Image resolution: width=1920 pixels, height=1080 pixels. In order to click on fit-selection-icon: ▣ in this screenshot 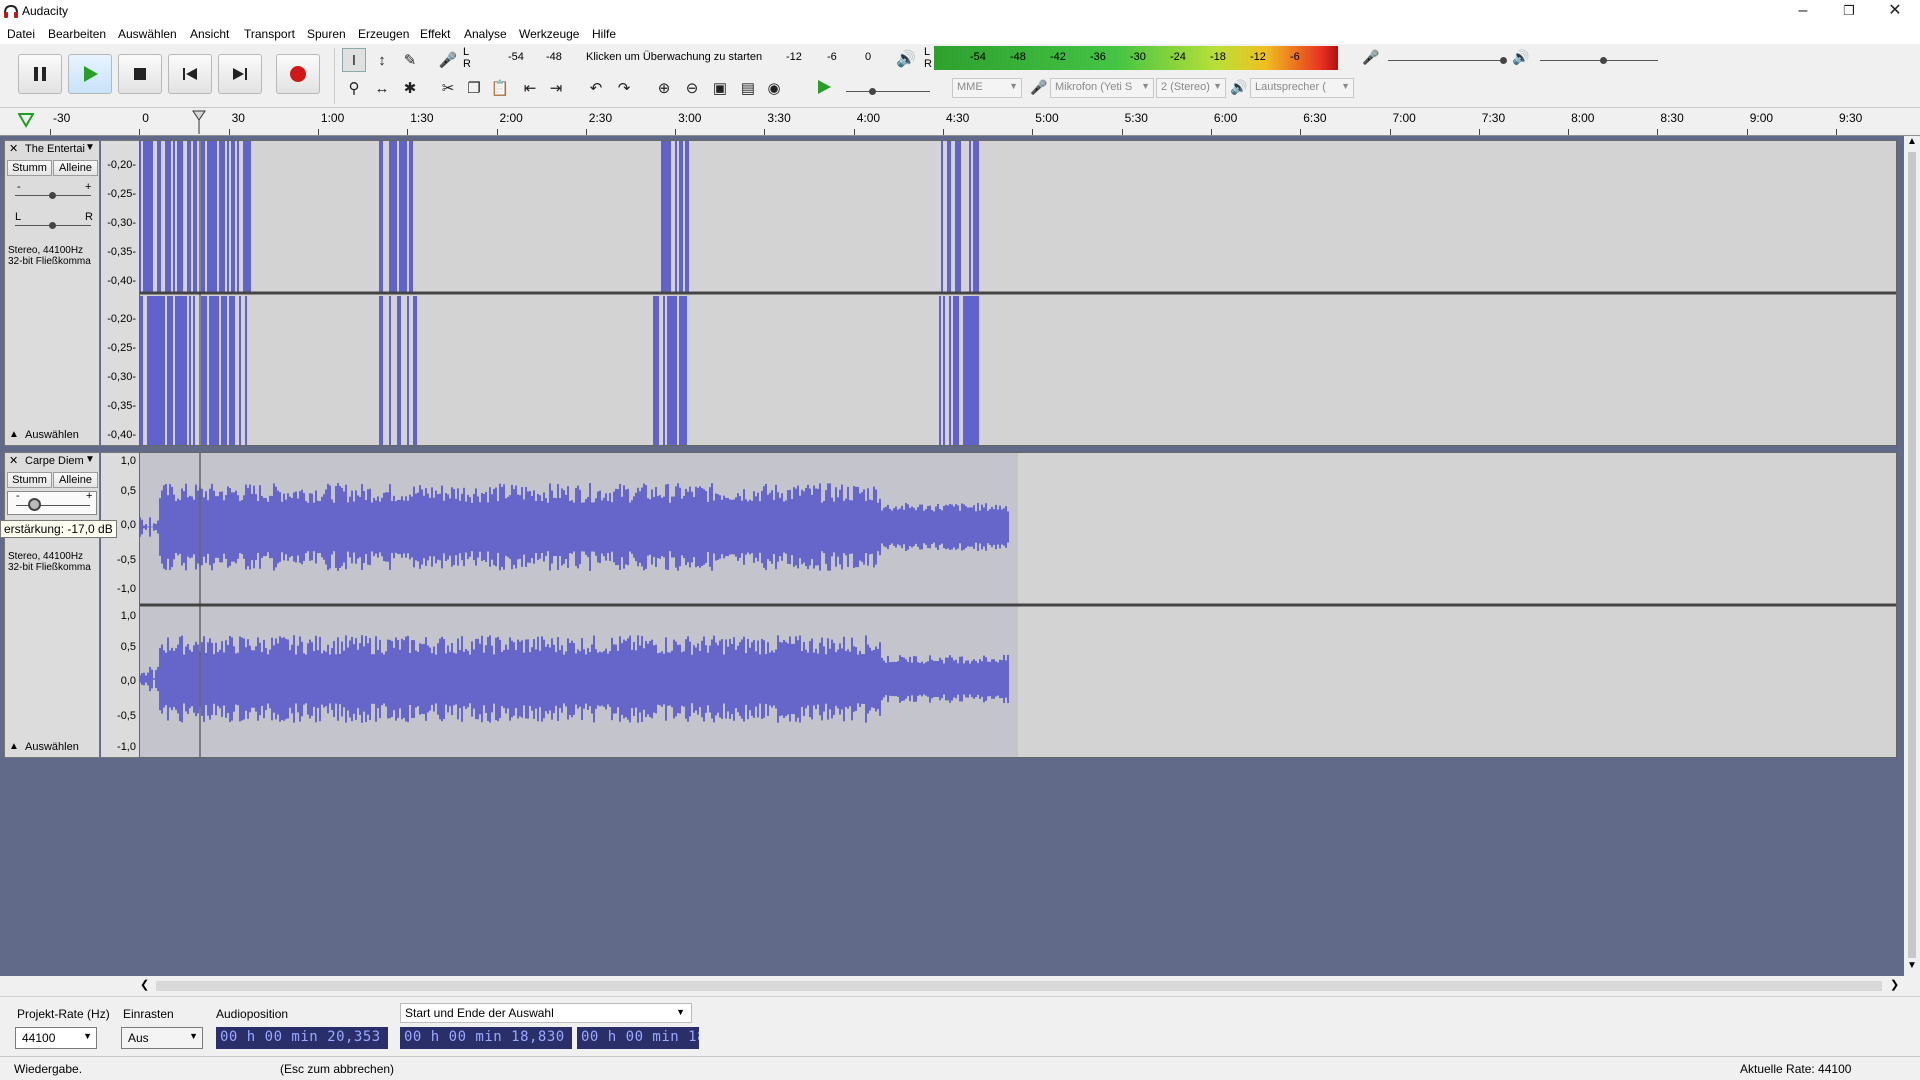, I will do `click(720, 88)`.